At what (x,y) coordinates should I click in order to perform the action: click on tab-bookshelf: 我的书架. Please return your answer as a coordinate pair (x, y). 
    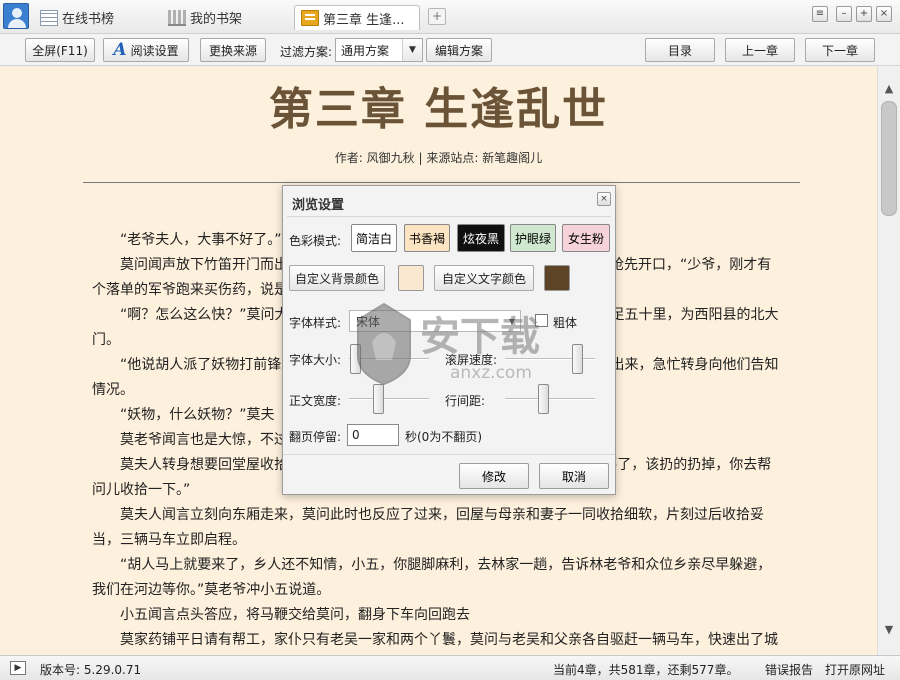
    Looking at the image, I should click on (225, 17).